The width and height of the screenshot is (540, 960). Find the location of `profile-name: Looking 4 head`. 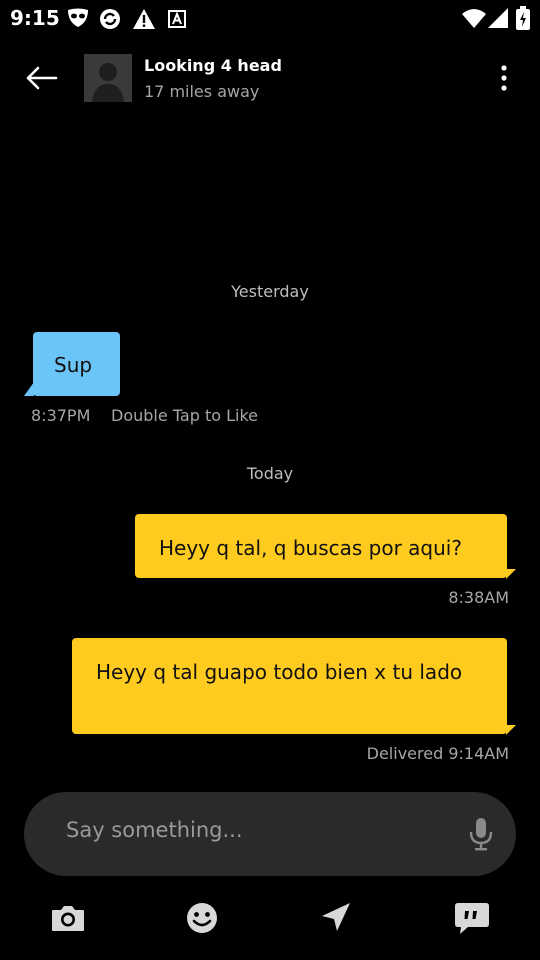

profile-name: Looking 4 head is located at coordinates (213, 65).